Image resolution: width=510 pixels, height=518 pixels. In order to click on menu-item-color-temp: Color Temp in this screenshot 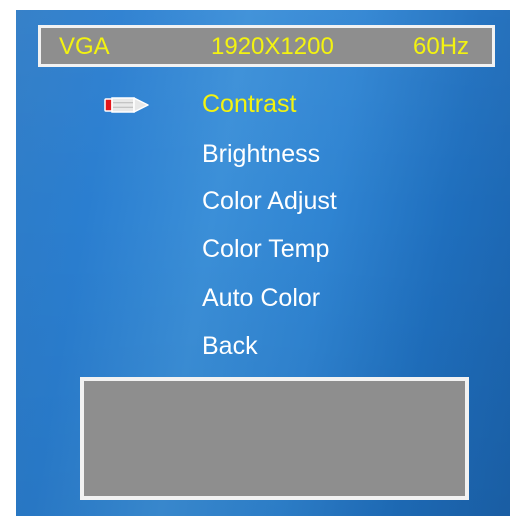, I will do `click(265, 249)`.